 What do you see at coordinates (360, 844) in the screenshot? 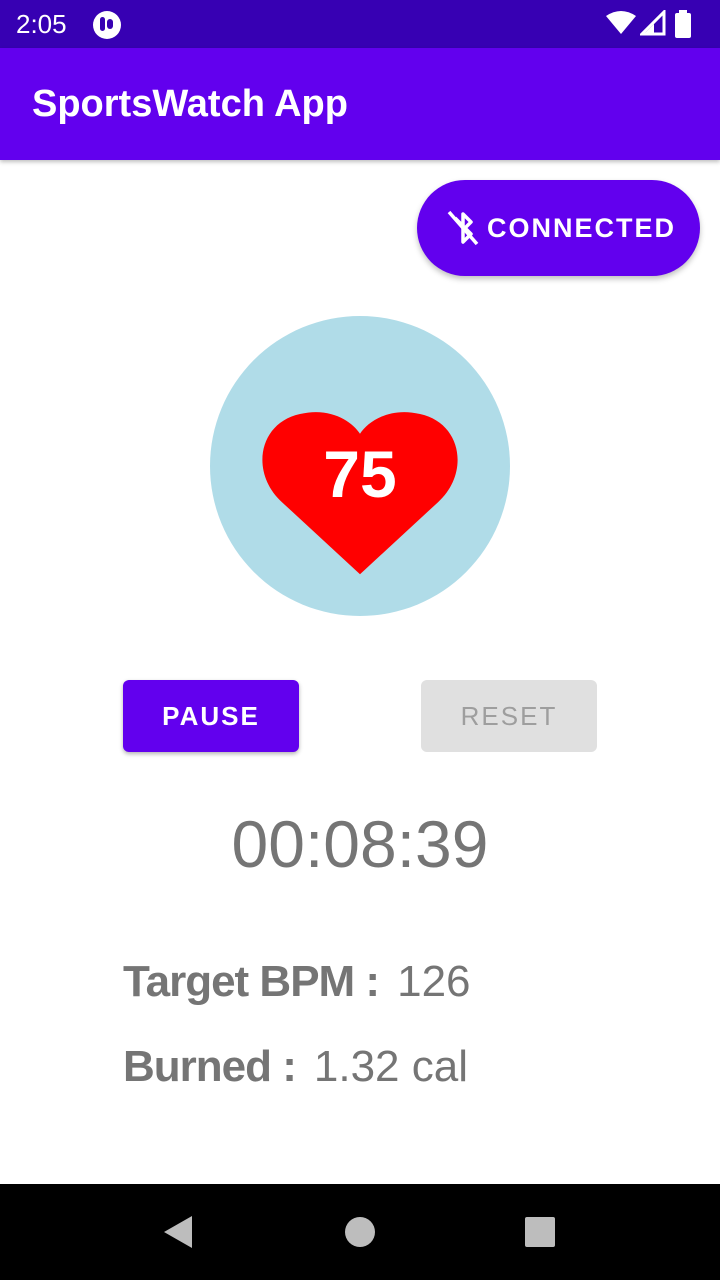
I see `elapsed-timer: 00:08:39` at bounding box center [360, 844].